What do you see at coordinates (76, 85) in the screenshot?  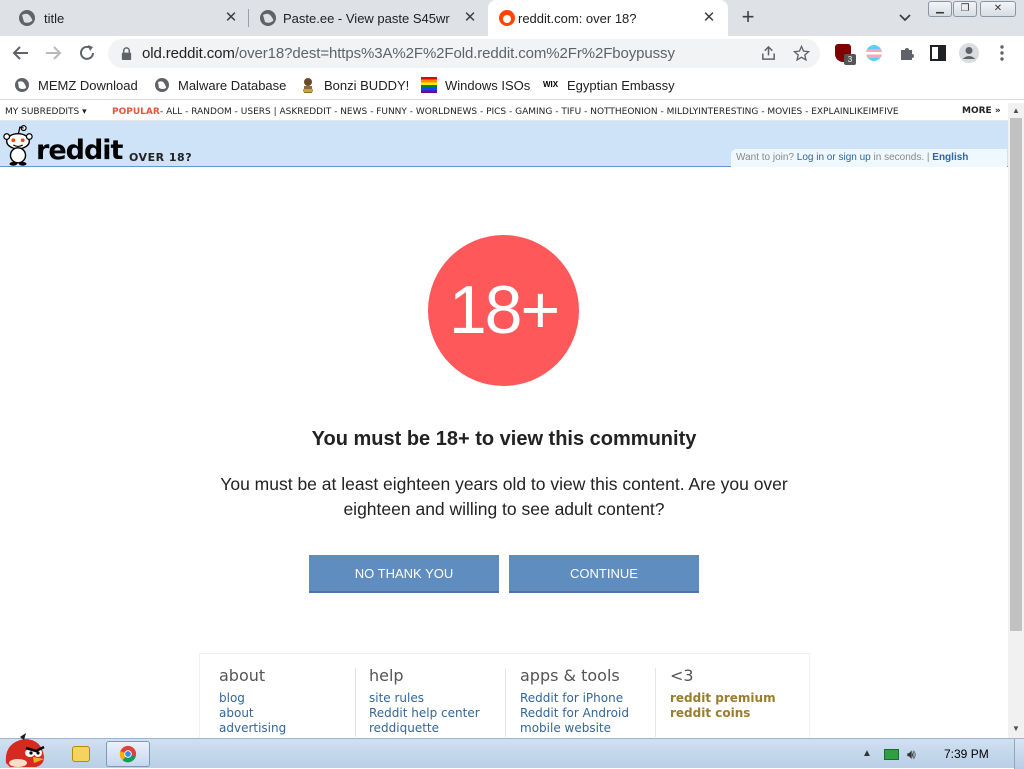 I see `bookmark-memz: MEMZ Download` at bounding box center [76, 85].